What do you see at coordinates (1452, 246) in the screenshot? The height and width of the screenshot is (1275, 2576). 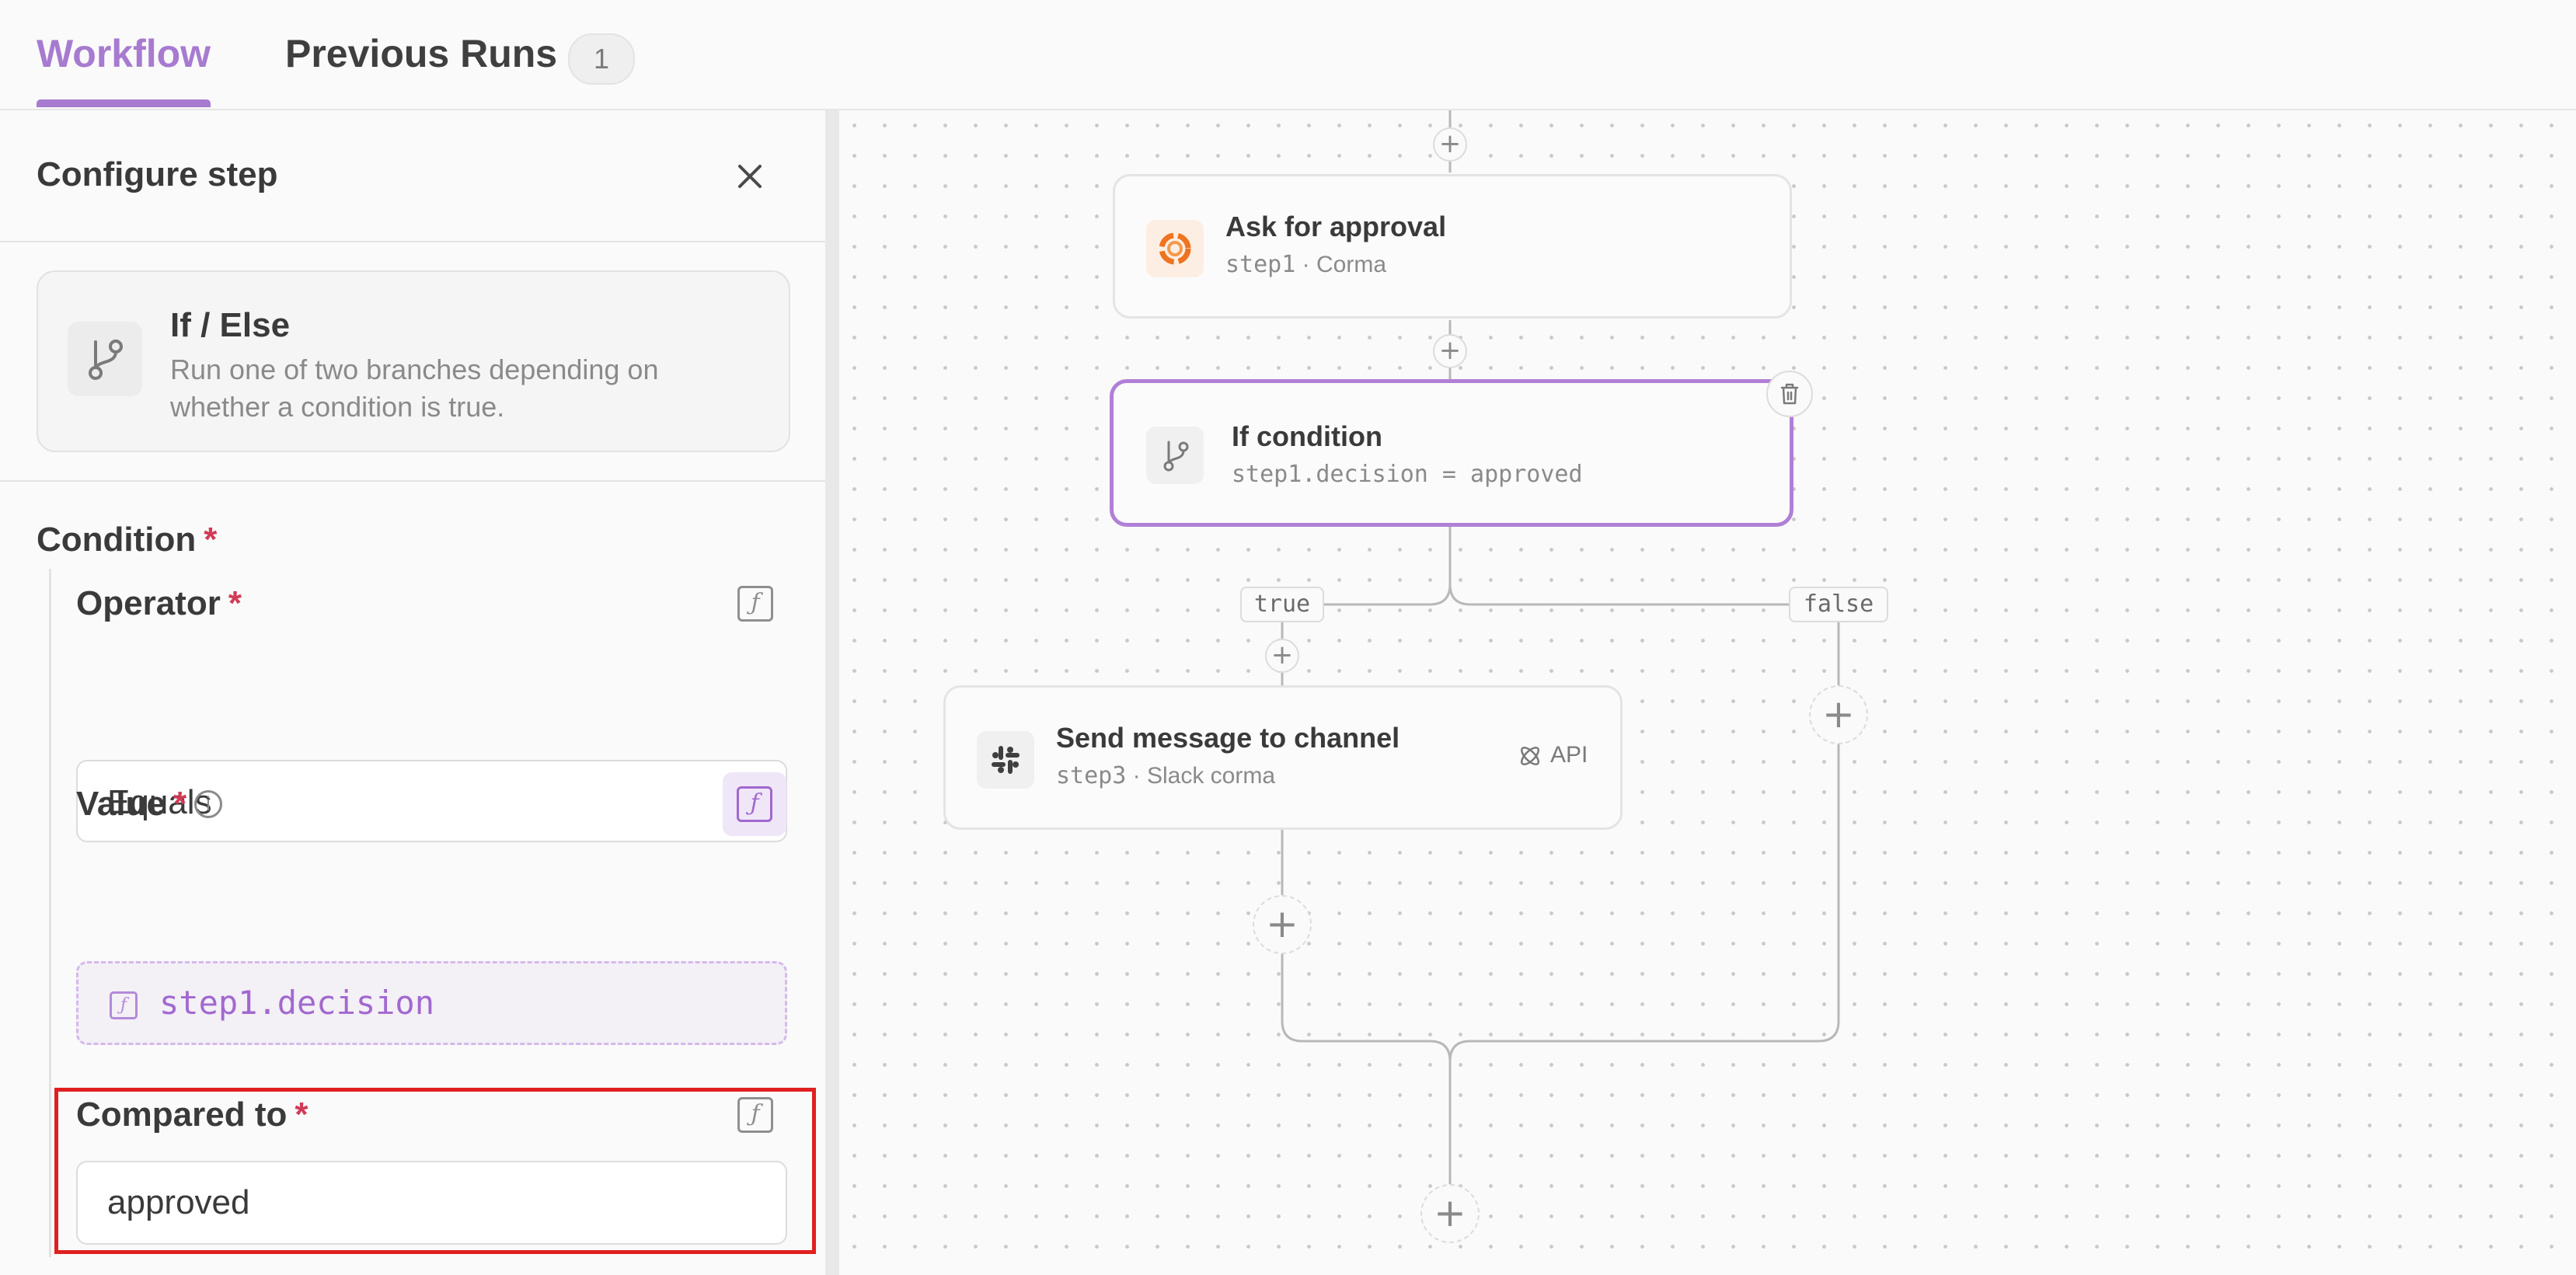 I see `node-ask-for-approval: Ask for approval step1 · Corma` at bounding box center [1452, 246].